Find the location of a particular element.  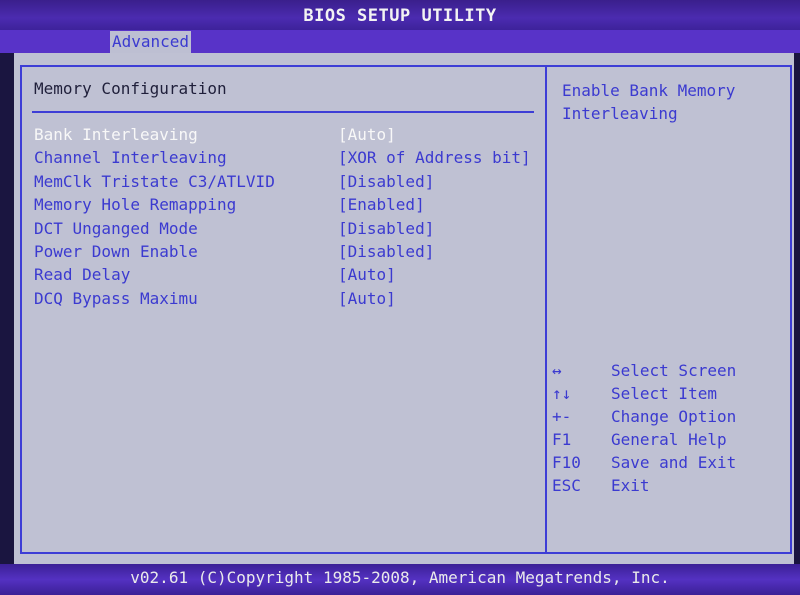

setting-label: Channel Interleaving is located at coordinates (130, 157).